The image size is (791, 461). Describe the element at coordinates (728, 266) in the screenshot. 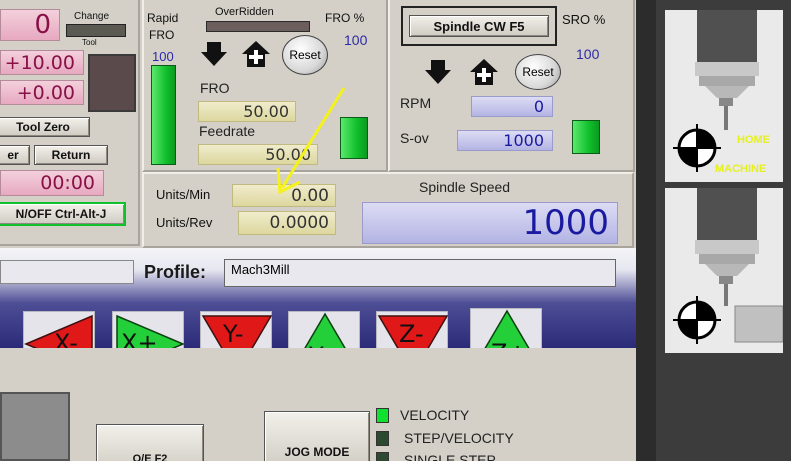

I see `spindle-workpiece-icon` at that location.